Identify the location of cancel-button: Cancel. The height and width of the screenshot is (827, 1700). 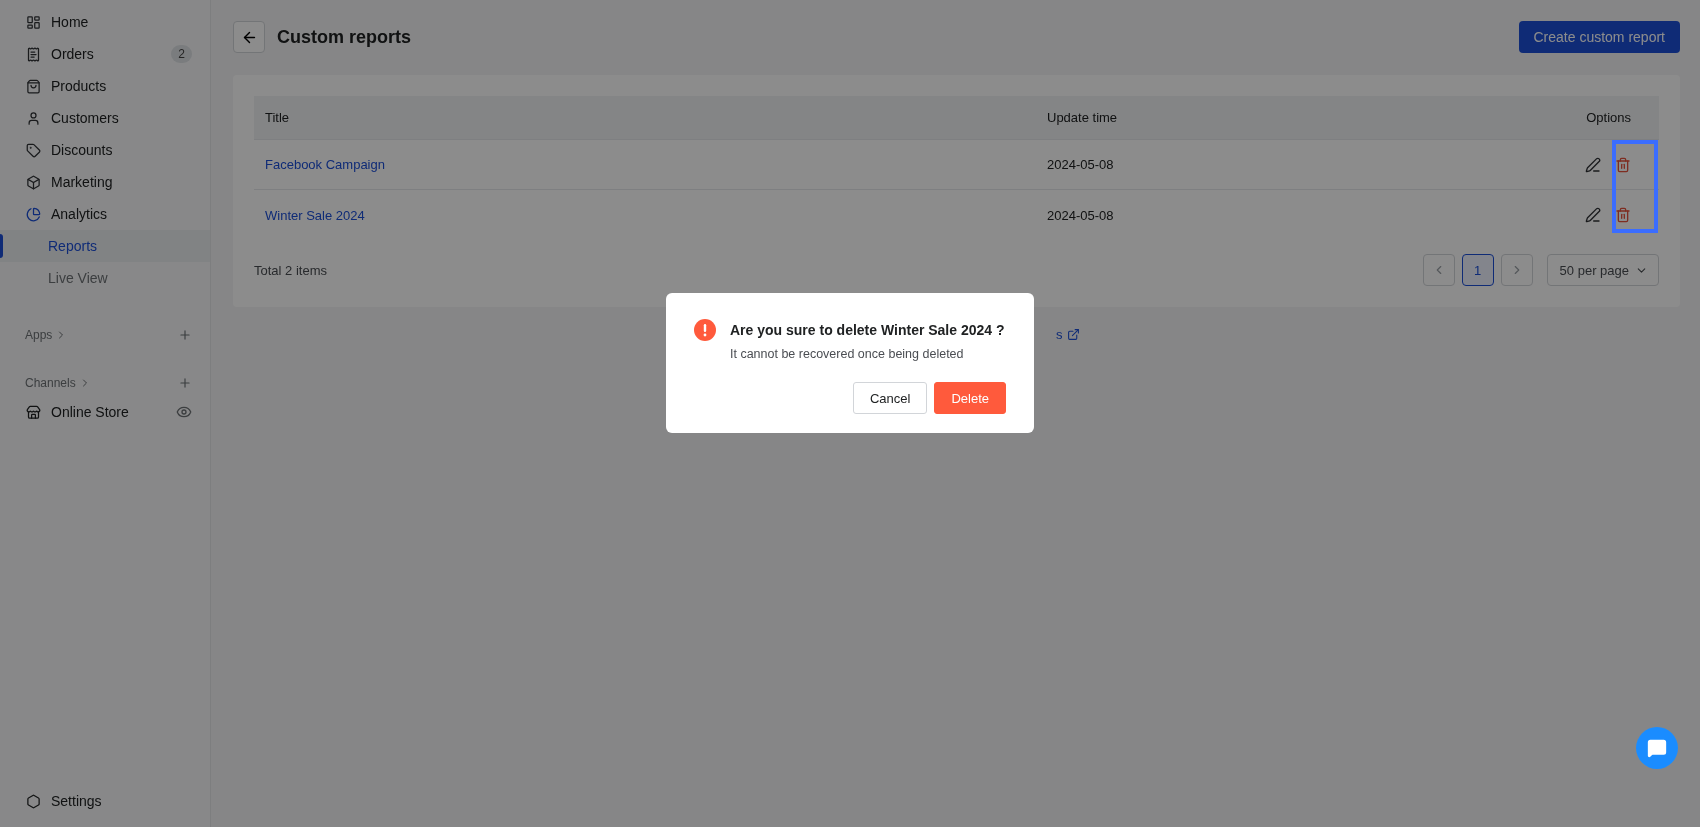
(890, 398).